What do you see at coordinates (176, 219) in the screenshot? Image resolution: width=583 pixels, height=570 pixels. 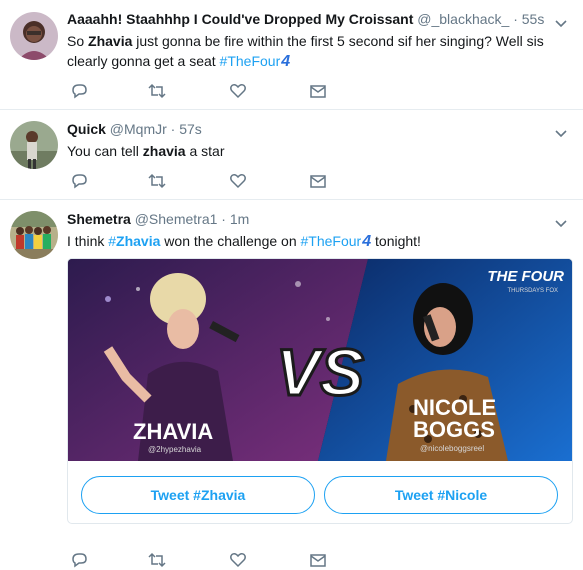 I see `user-handle: @Shemetra1` at bounding box center [176, 219].